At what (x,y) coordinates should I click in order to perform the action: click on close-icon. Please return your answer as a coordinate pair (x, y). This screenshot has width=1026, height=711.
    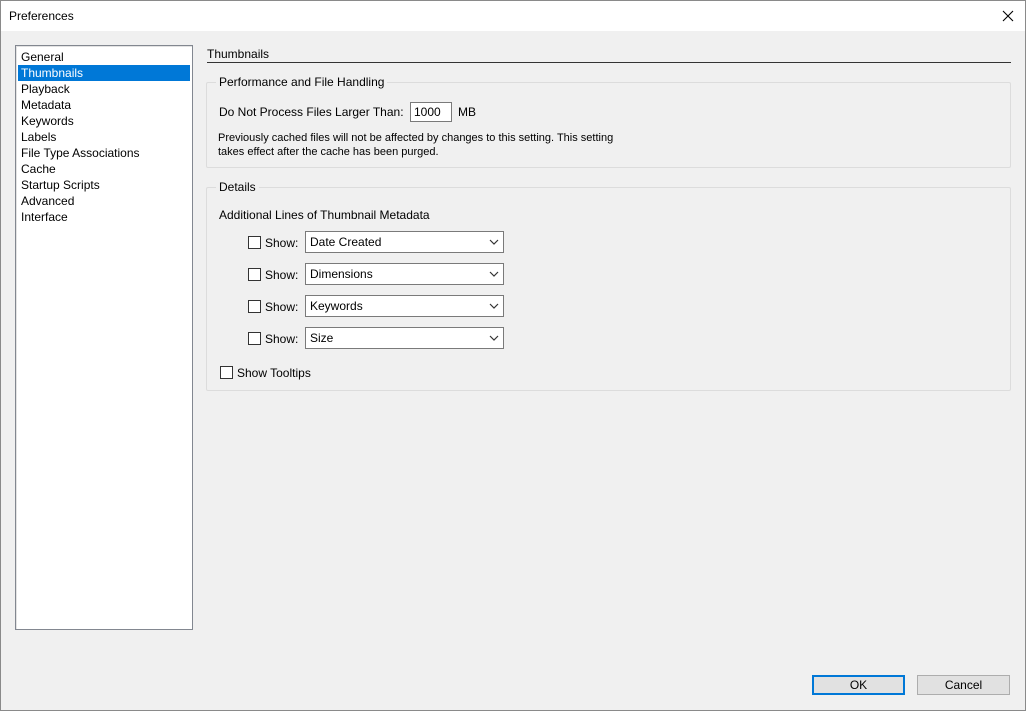
    Looking at the image, I should click on (1008, 16).